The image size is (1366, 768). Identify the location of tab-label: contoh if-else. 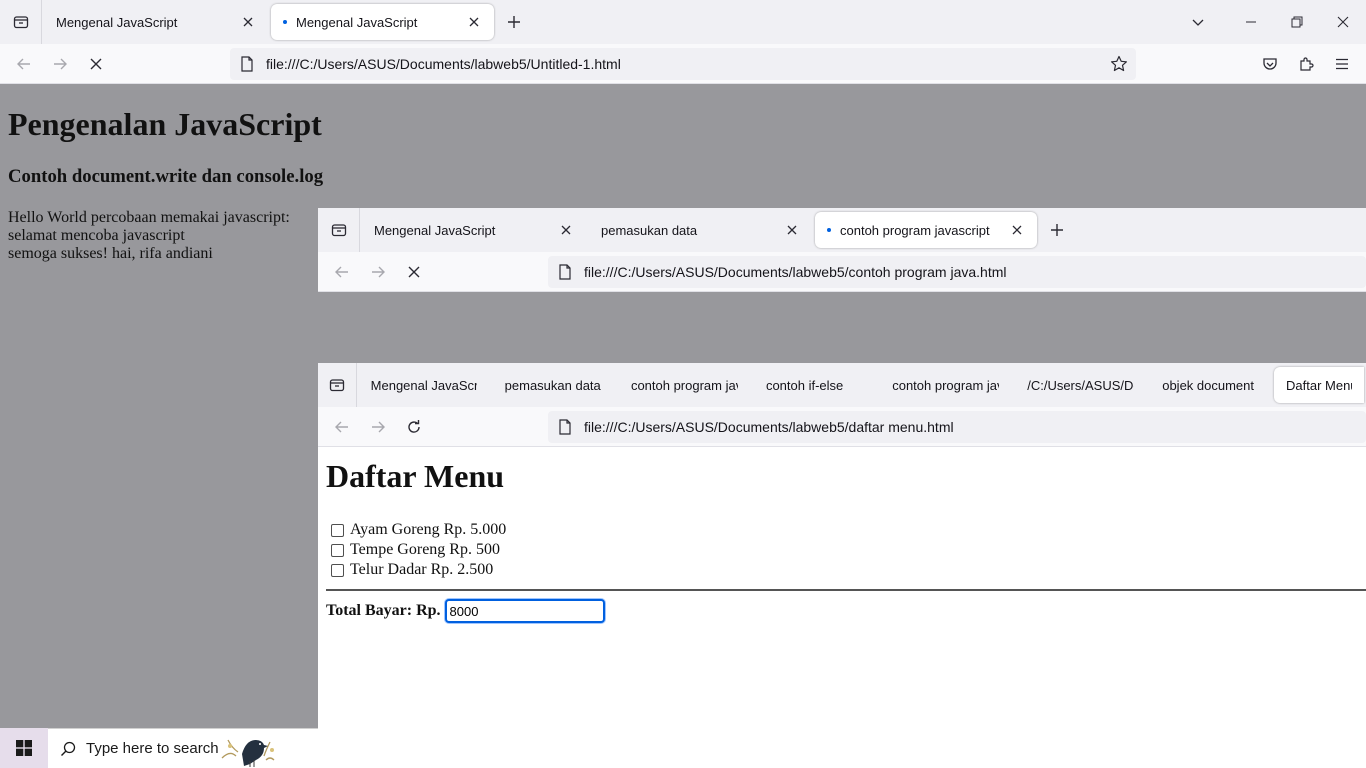
(804, 385).